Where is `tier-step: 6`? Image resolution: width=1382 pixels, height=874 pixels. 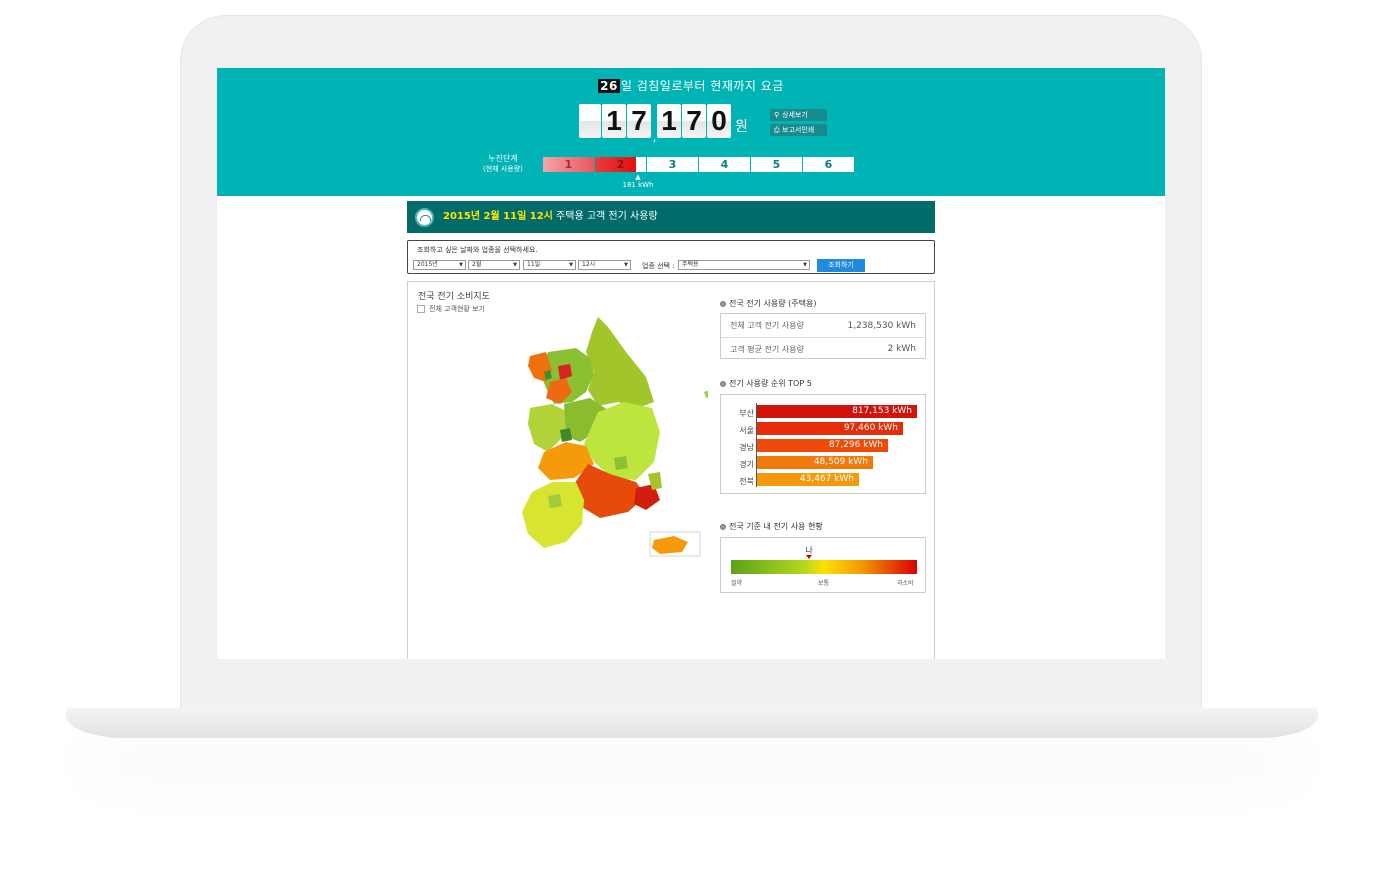 tier-step: 6 is located at coordinates (828, 164).